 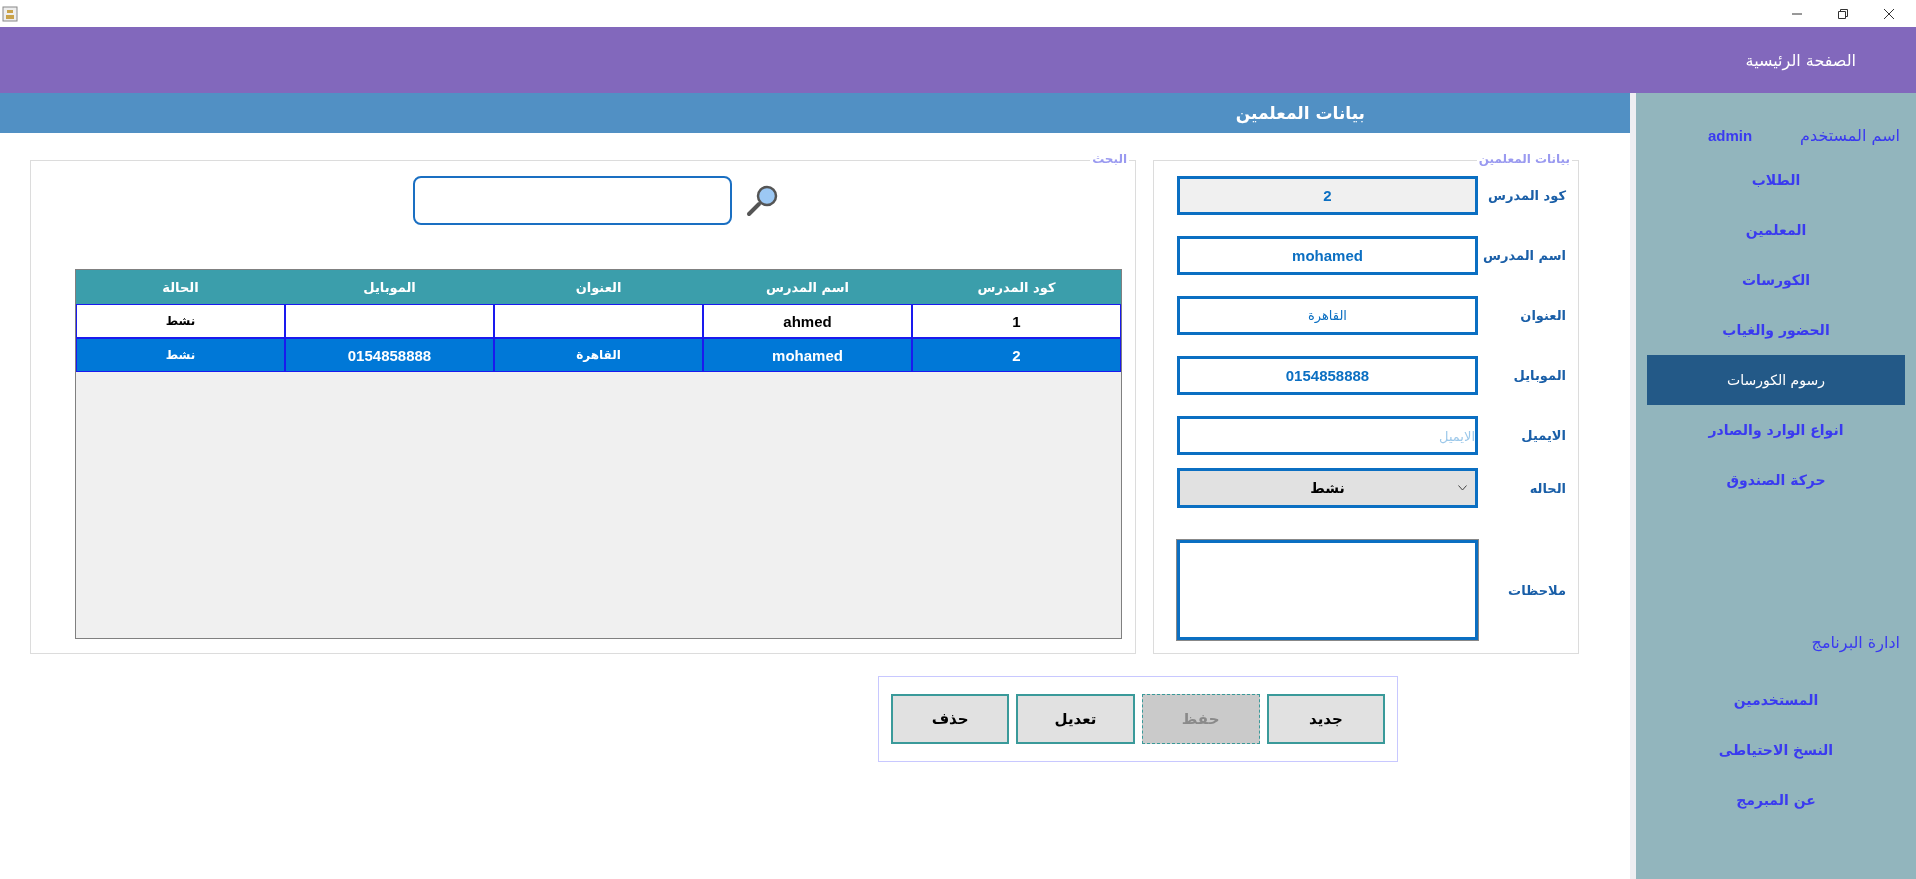 What do you see at coordinates (1855, 644) in the screenshot?
I see `section-heading: ادارة البرنامج` at bounding box center [1855, 644].